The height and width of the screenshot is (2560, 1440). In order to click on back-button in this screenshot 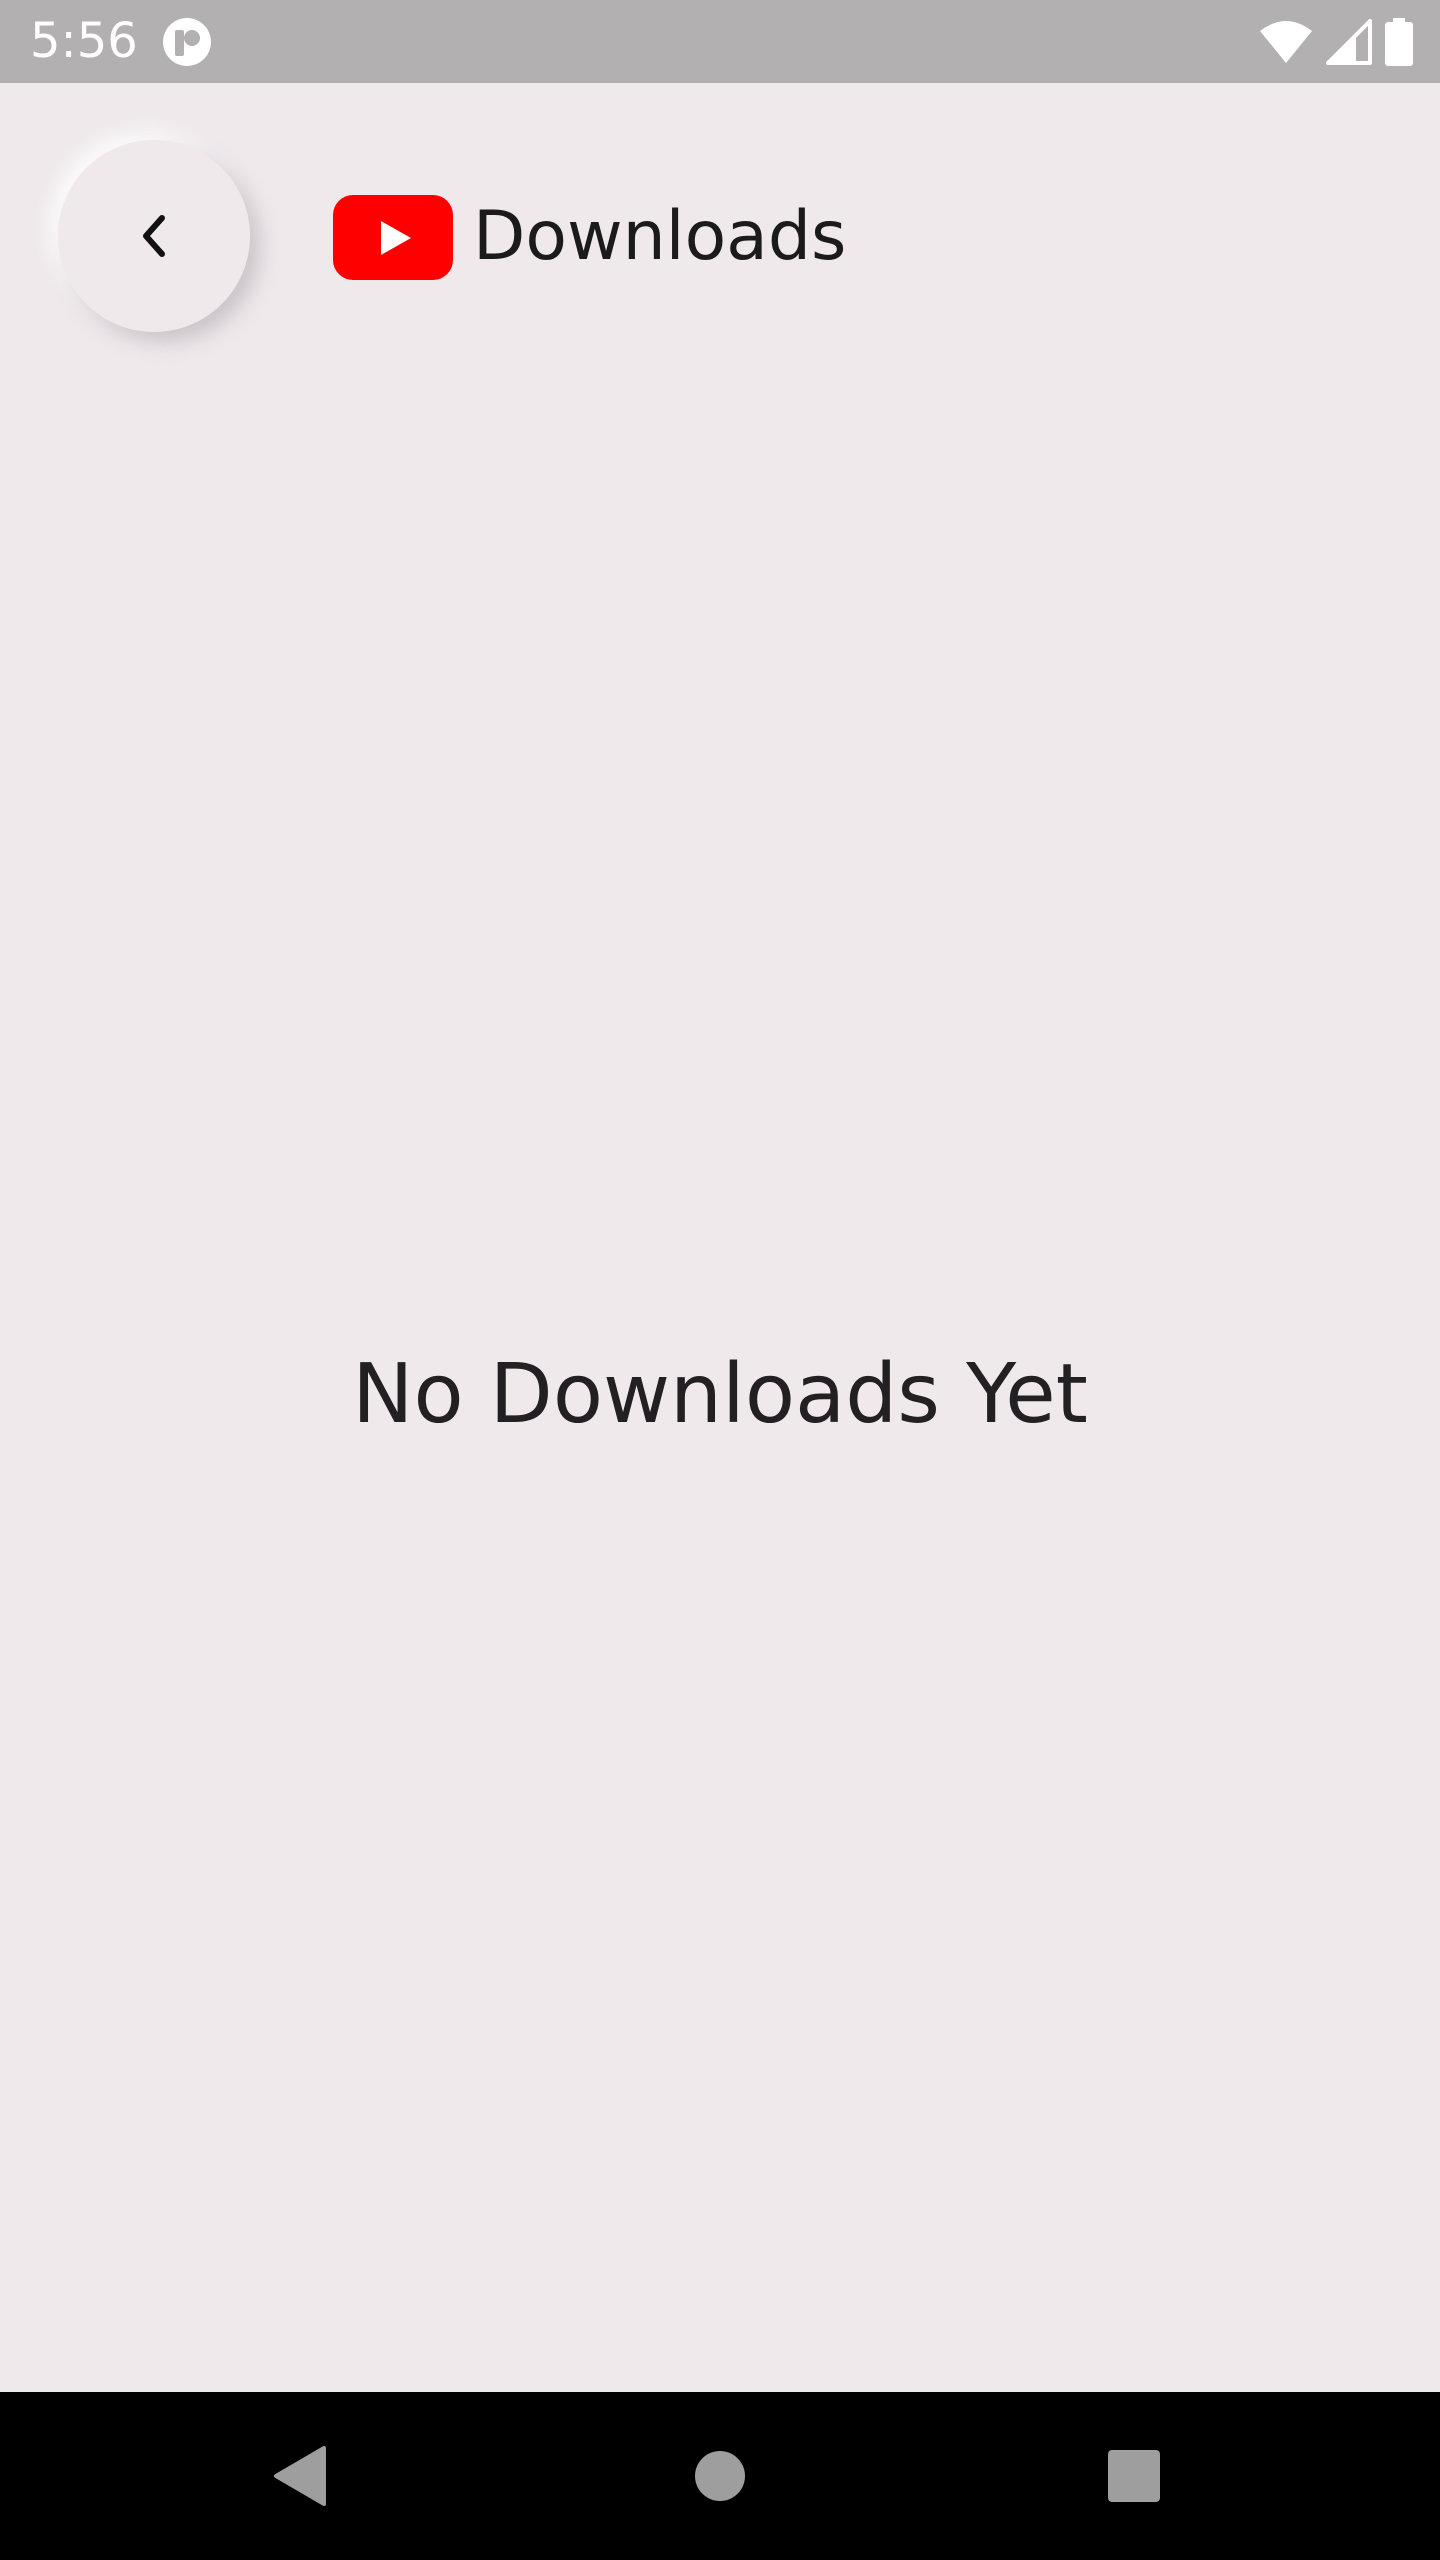, I will do `click(154, 236)`.